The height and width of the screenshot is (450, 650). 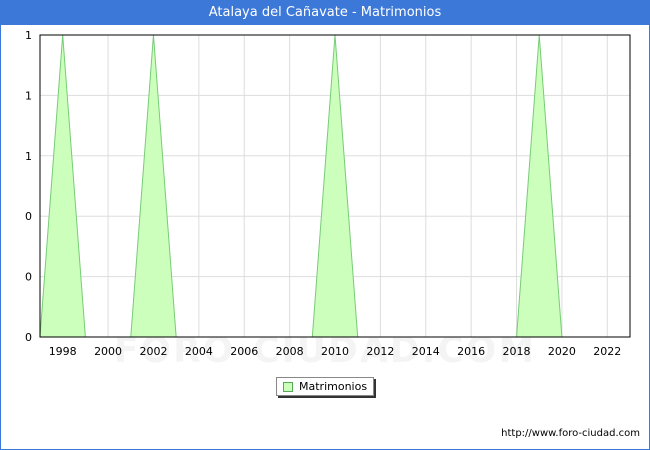 I want to click on x-tick-label: 2012, so click(x=380, y=351).